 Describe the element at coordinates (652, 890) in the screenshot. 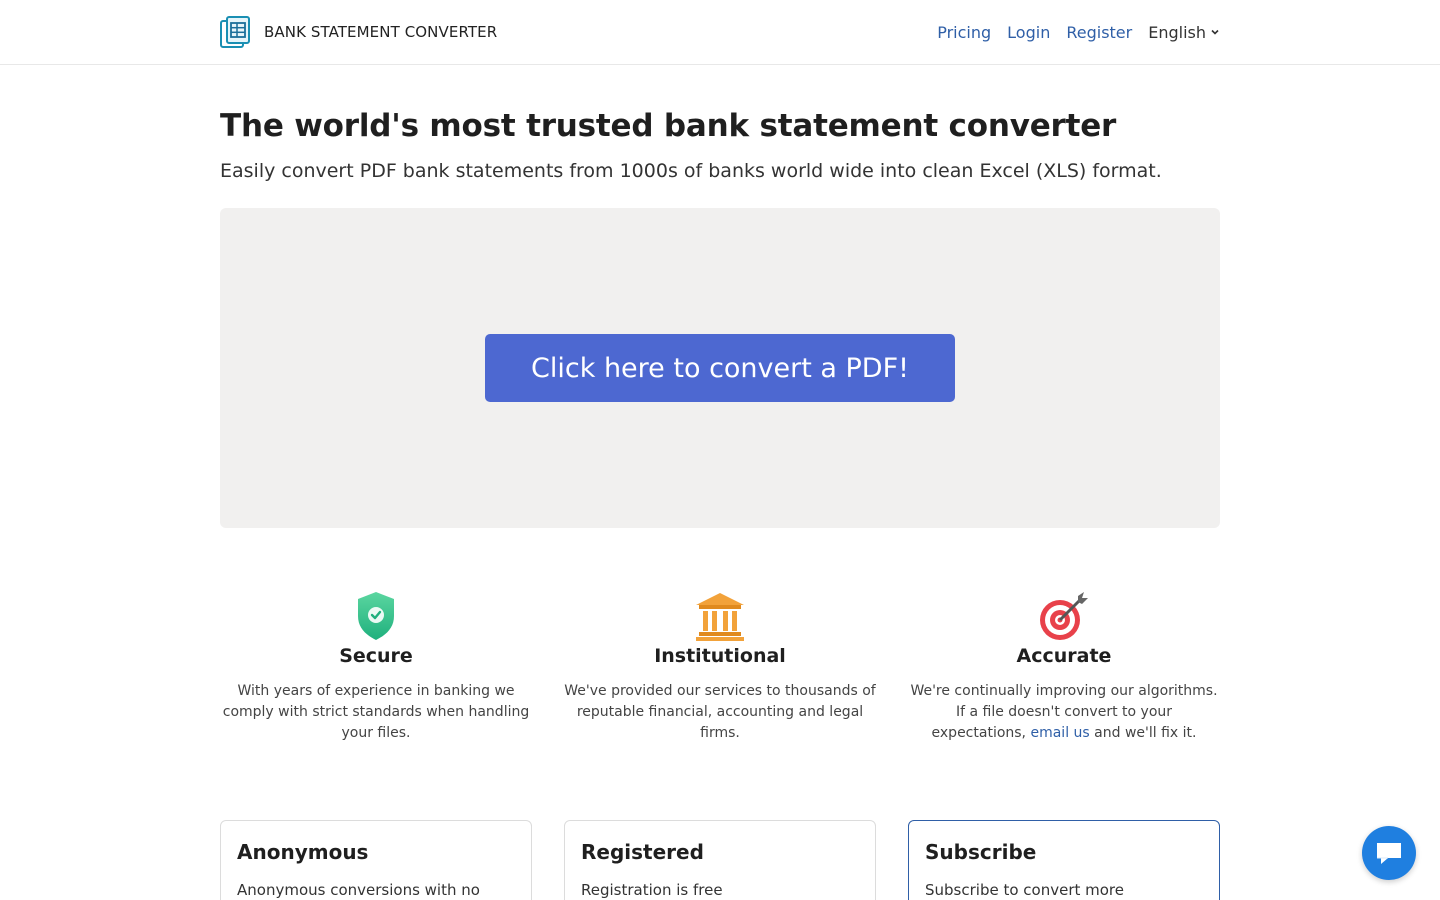

I see `plan-text: Registration is free` at that location.